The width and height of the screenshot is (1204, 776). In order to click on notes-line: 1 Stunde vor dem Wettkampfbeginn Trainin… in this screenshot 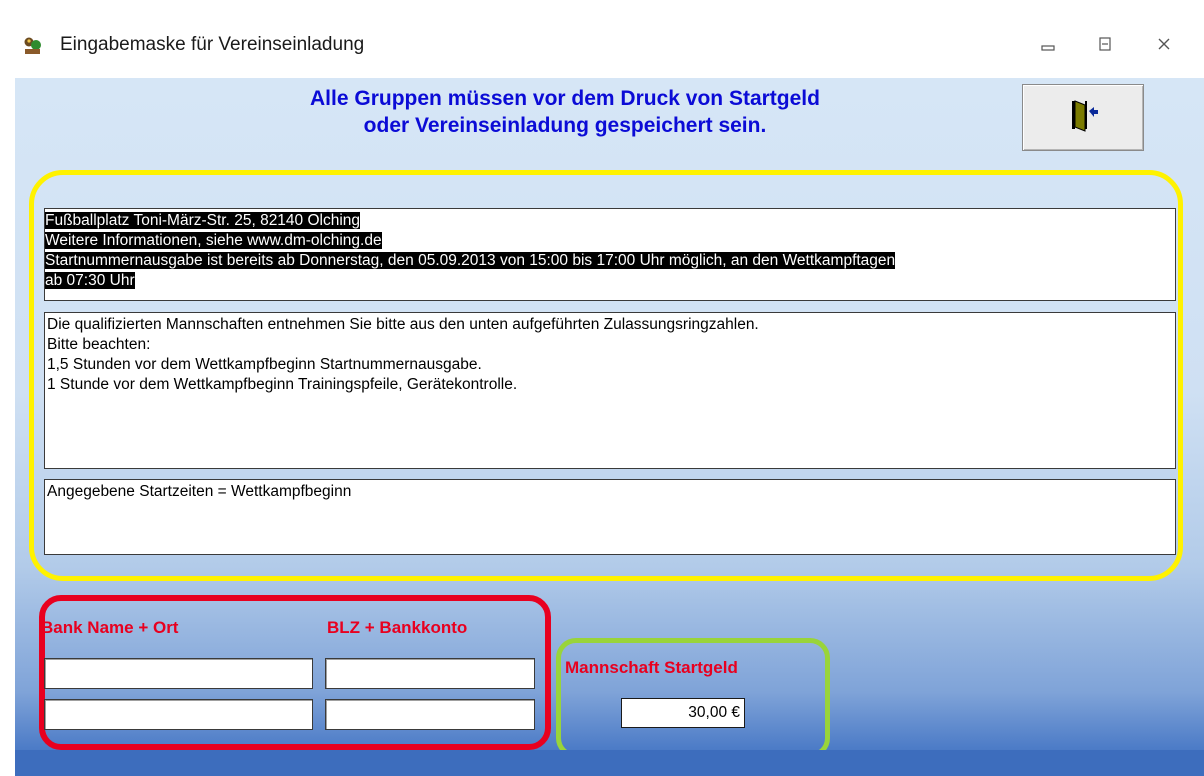, I will do `click(282, 384)`.